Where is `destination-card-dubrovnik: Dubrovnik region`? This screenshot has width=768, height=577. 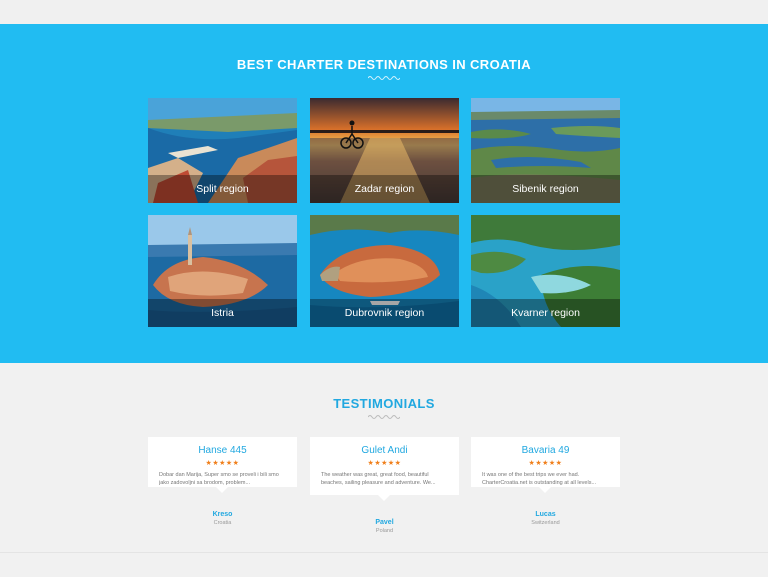 destination-card-dubrovnik: Dubrovnik region is located at coordinates (384, 271).